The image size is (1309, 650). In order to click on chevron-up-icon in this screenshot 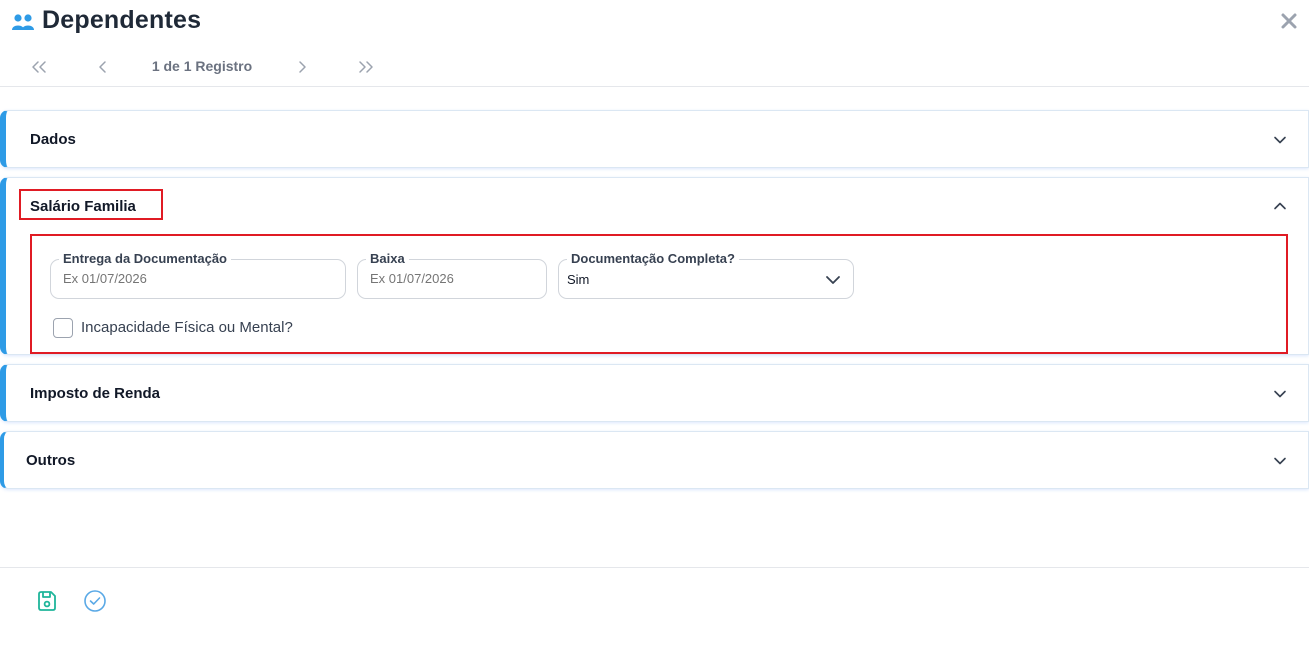, I will do `click(1280, 206)`.